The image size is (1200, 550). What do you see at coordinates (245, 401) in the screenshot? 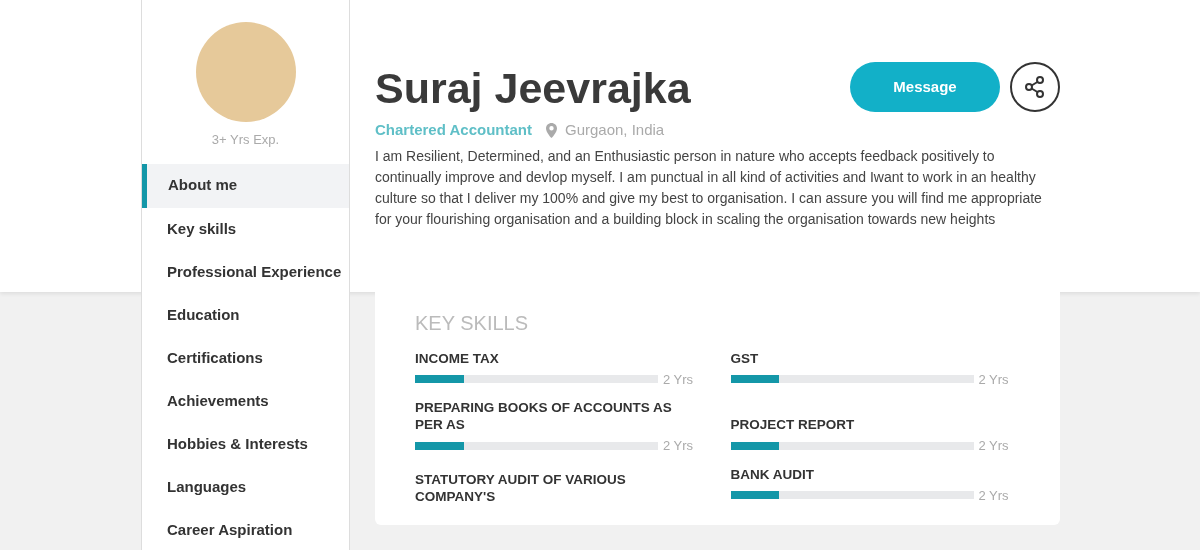
I see `sidebar-item: Achievements` at bounding box center [245, 401].